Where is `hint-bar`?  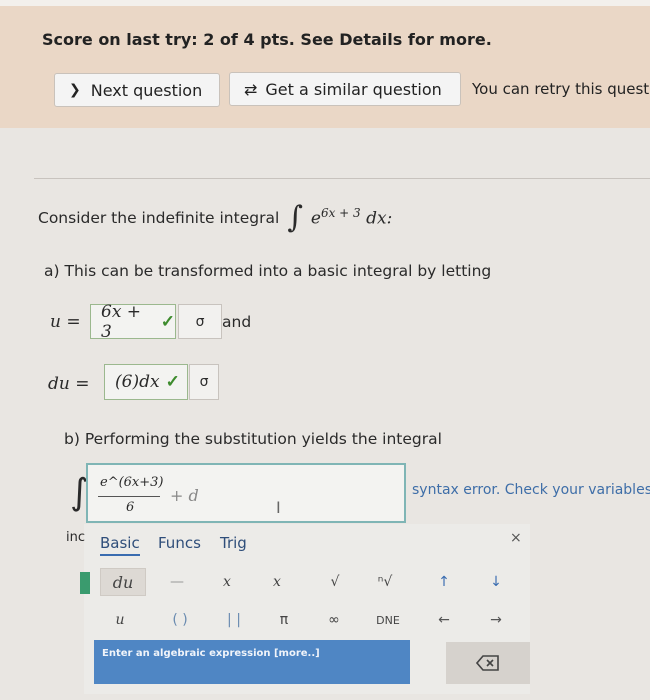
hint-bar is located at coordinates (252, 662).